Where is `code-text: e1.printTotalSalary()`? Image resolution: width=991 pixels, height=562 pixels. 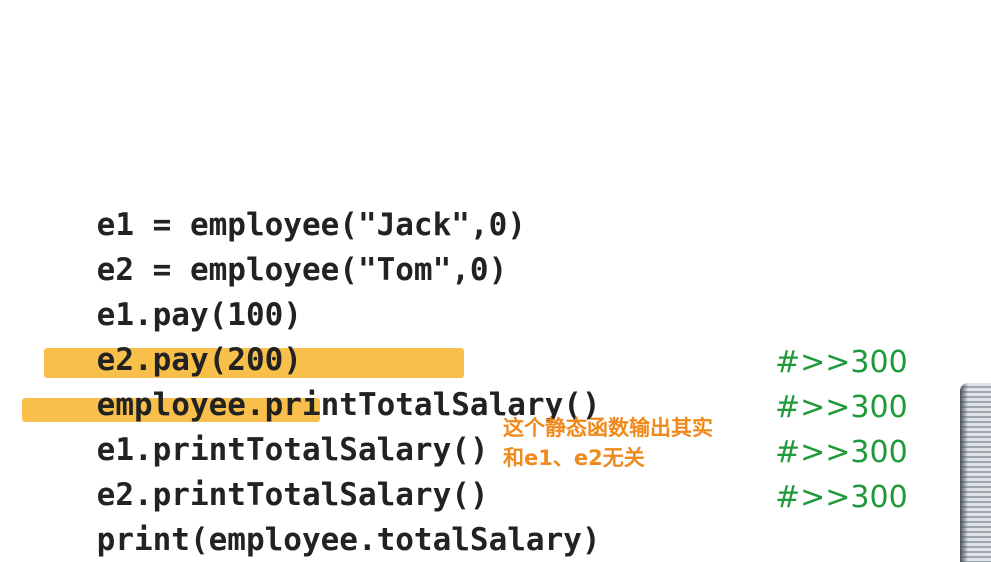 code-text: e1.printTotalSalary() is located at coordinates (292, 450).